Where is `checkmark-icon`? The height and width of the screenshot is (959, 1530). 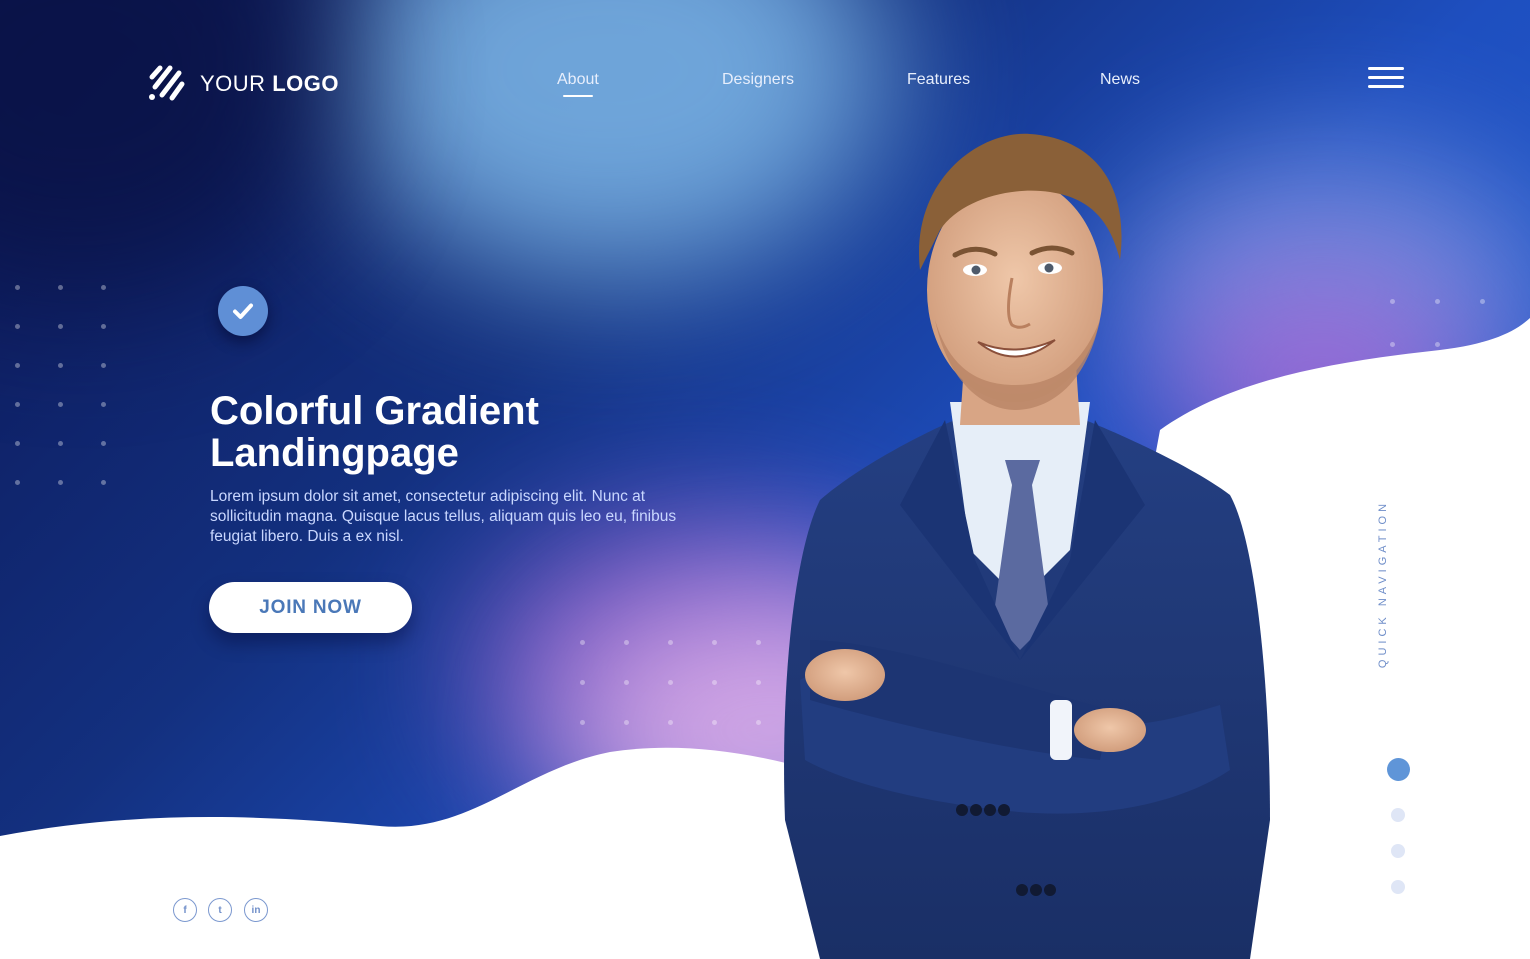 checkmark-icon is located at coordinates (243, 311).